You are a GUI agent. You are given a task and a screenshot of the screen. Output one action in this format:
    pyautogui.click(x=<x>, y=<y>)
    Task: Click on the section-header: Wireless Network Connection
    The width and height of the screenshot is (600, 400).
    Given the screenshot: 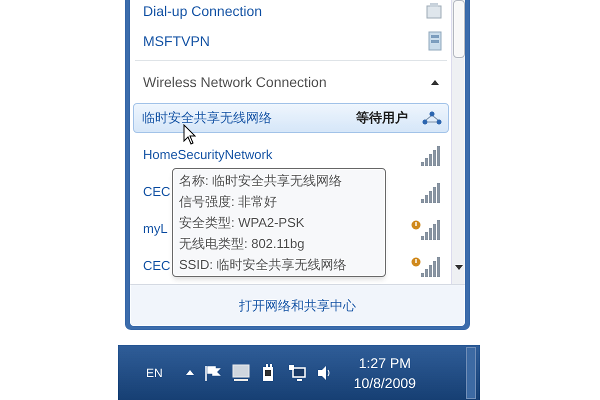 What is the action you would take?
    pyautogui.click(x=235, y=82)
    